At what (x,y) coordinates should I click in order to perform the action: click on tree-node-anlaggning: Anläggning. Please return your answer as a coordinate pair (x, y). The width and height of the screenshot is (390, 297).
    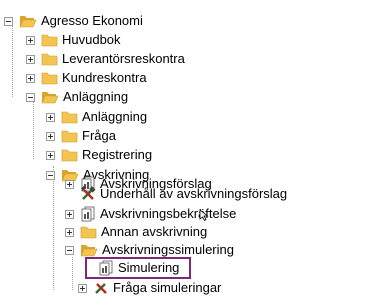
    Looking at the image, I should click on (77, 97).